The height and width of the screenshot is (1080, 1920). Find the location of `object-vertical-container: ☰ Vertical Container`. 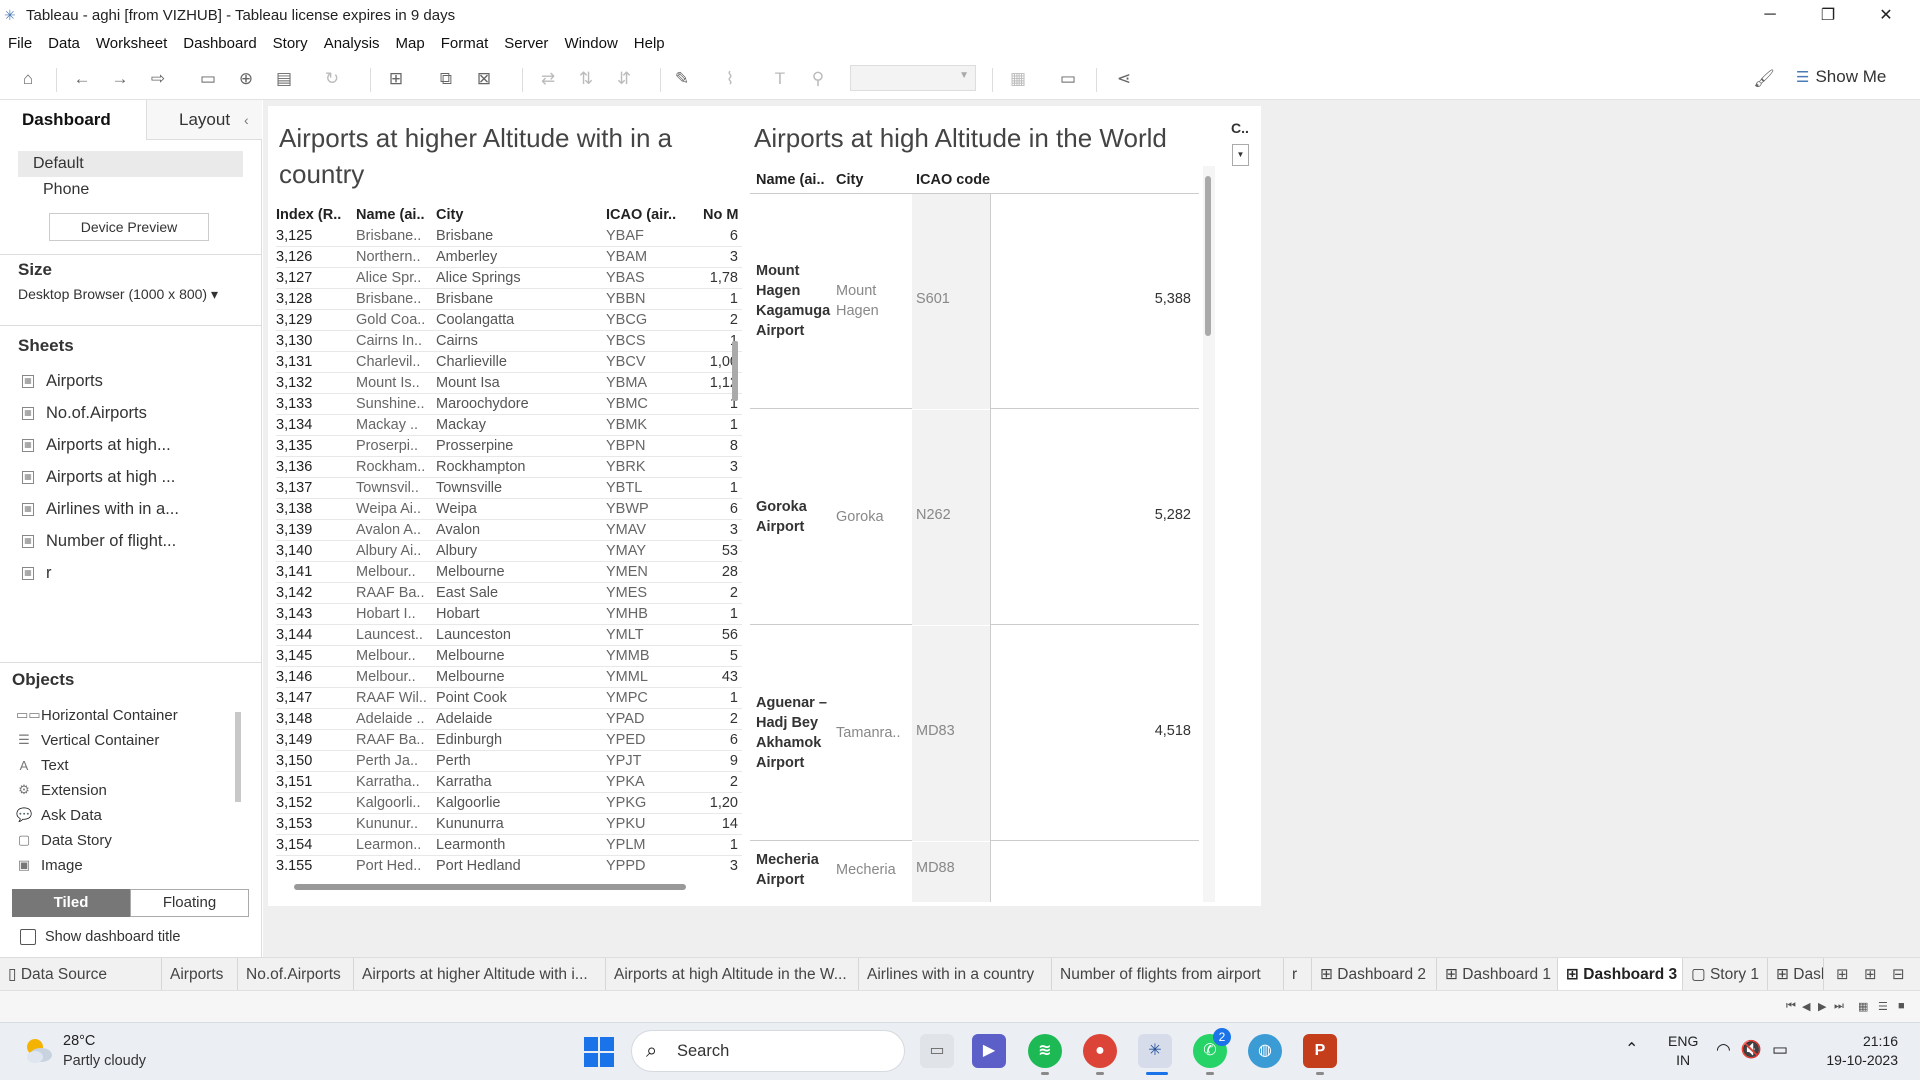

object-vertical-container: ☰ Vertical Container is located at coordinates (87, 740).